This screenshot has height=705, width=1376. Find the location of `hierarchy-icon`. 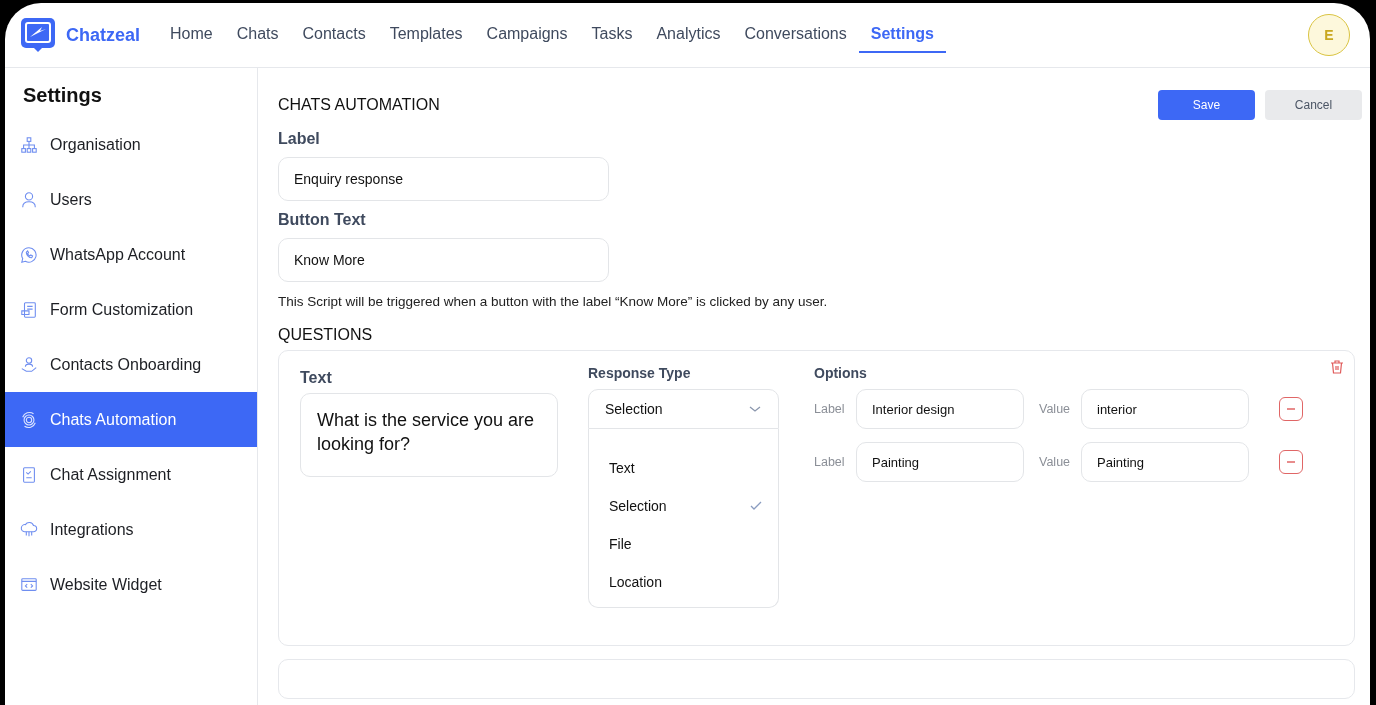

hierarchy-icon is located at coordinates (29, 144).